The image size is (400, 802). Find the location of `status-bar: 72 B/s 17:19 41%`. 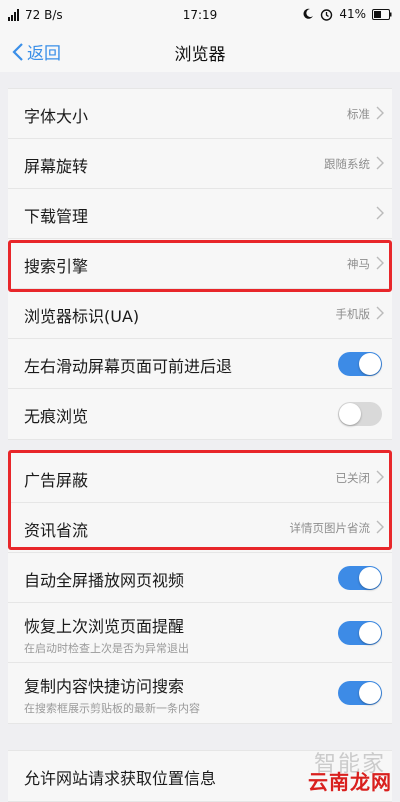

status-bar: 72 B/s 17:19 41% is located at coordinates (200, 16).